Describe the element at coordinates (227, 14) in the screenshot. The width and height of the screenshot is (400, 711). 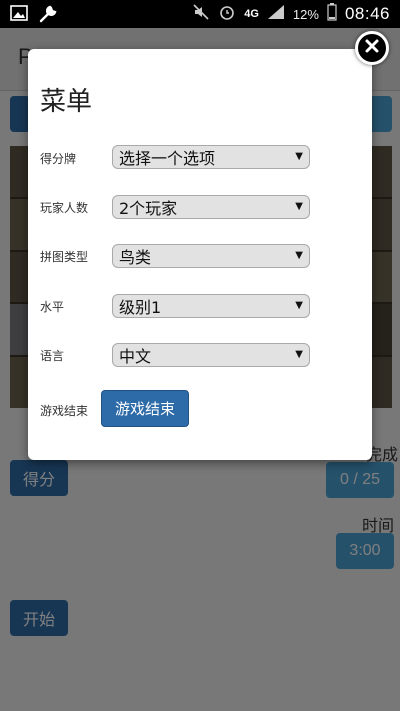
I see `alarm-icon` at that location.